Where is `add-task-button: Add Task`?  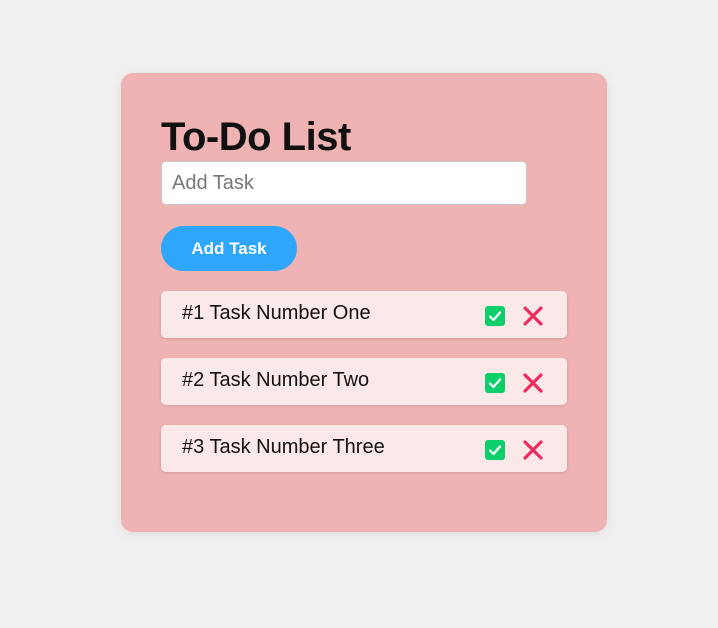 add-task-button: Add Task is located at coordinates (229, 248).